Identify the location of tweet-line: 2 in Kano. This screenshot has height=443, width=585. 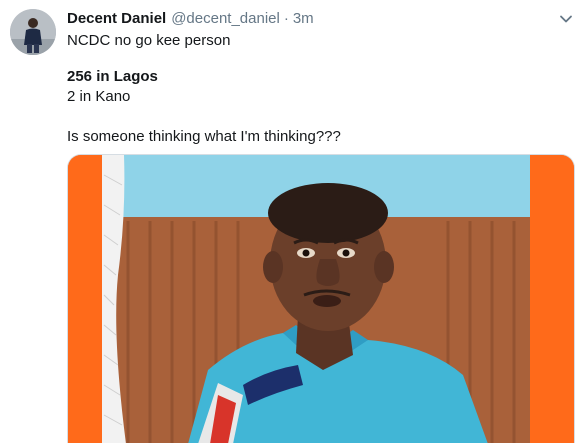
(99, 96).